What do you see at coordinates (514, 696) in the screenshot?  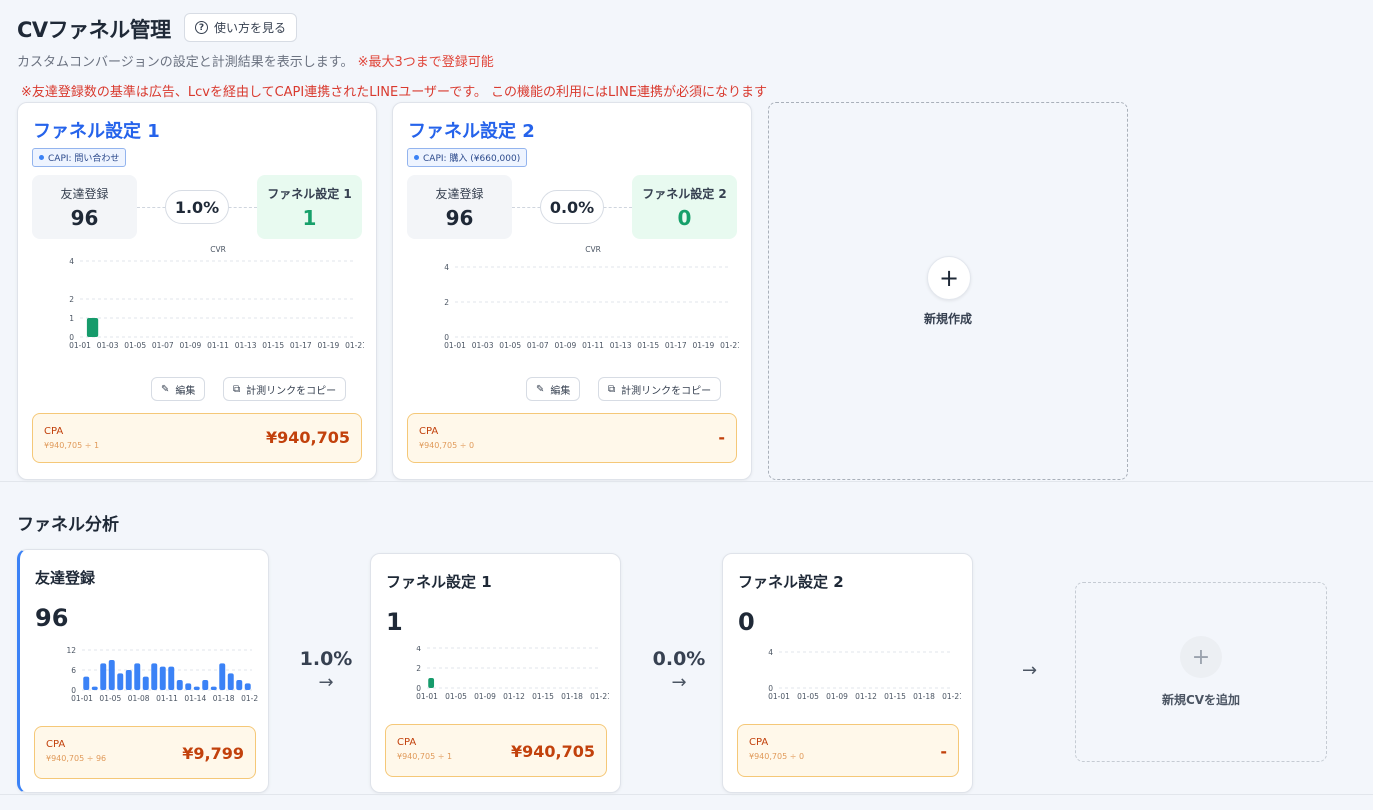 I see `x-tick-label: 01-12` at bounding box center [514, 696].